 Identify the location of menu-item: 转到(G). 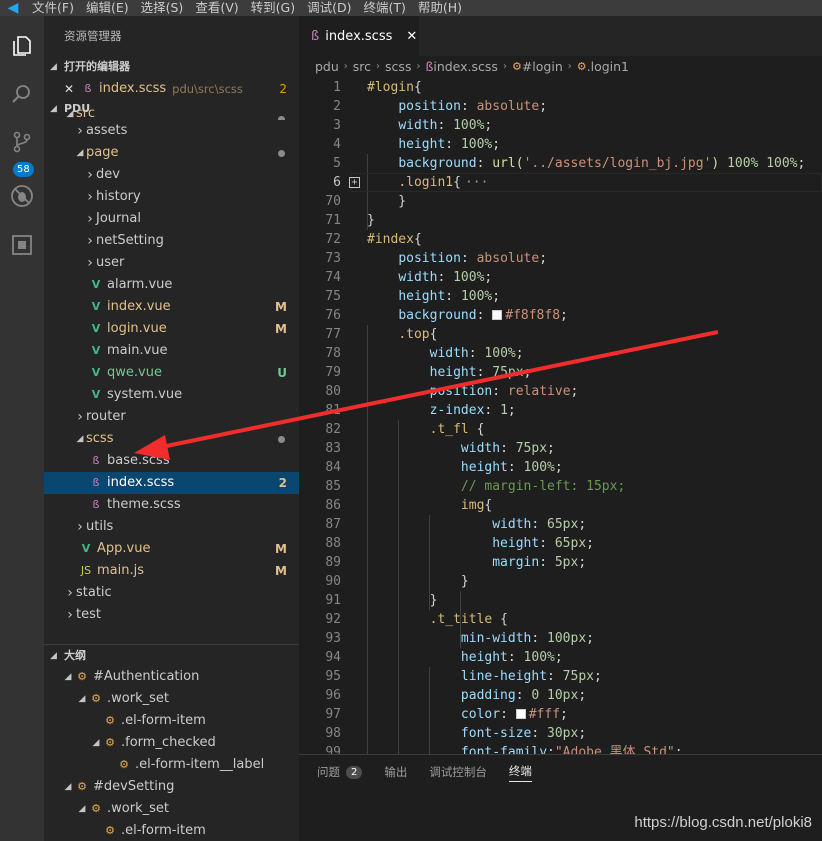
(273, 8).